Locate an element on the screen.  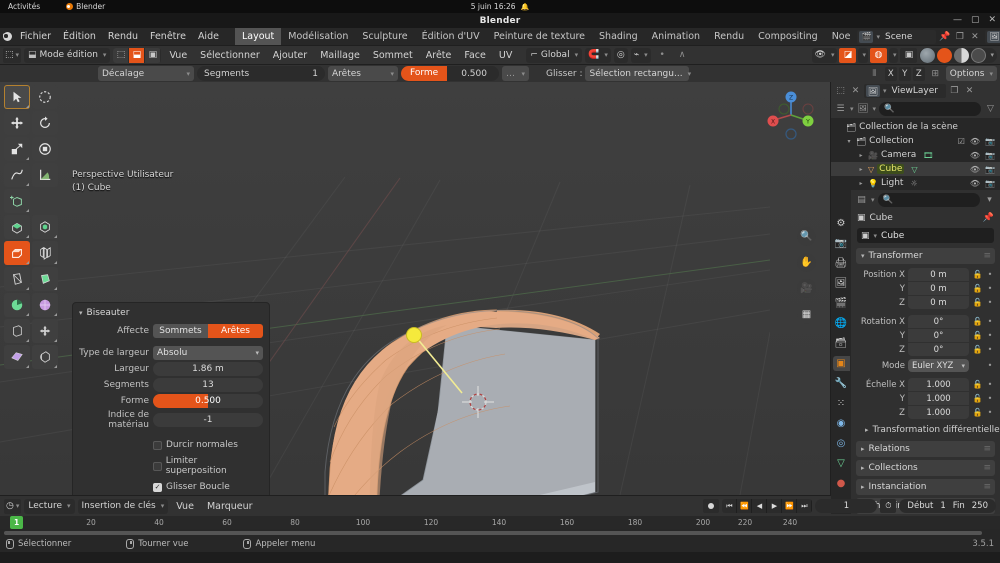
measure-tool is located at coordinates (45, 175).